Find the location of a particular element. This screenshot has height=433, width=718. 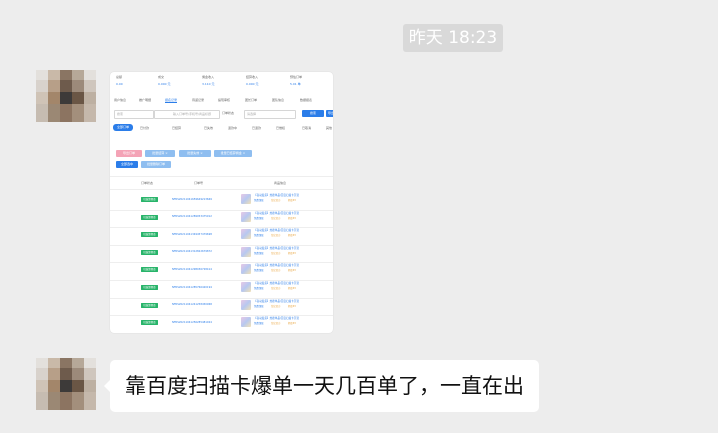

mini-search-button: 搜索 is located at coordinates (313, 113).